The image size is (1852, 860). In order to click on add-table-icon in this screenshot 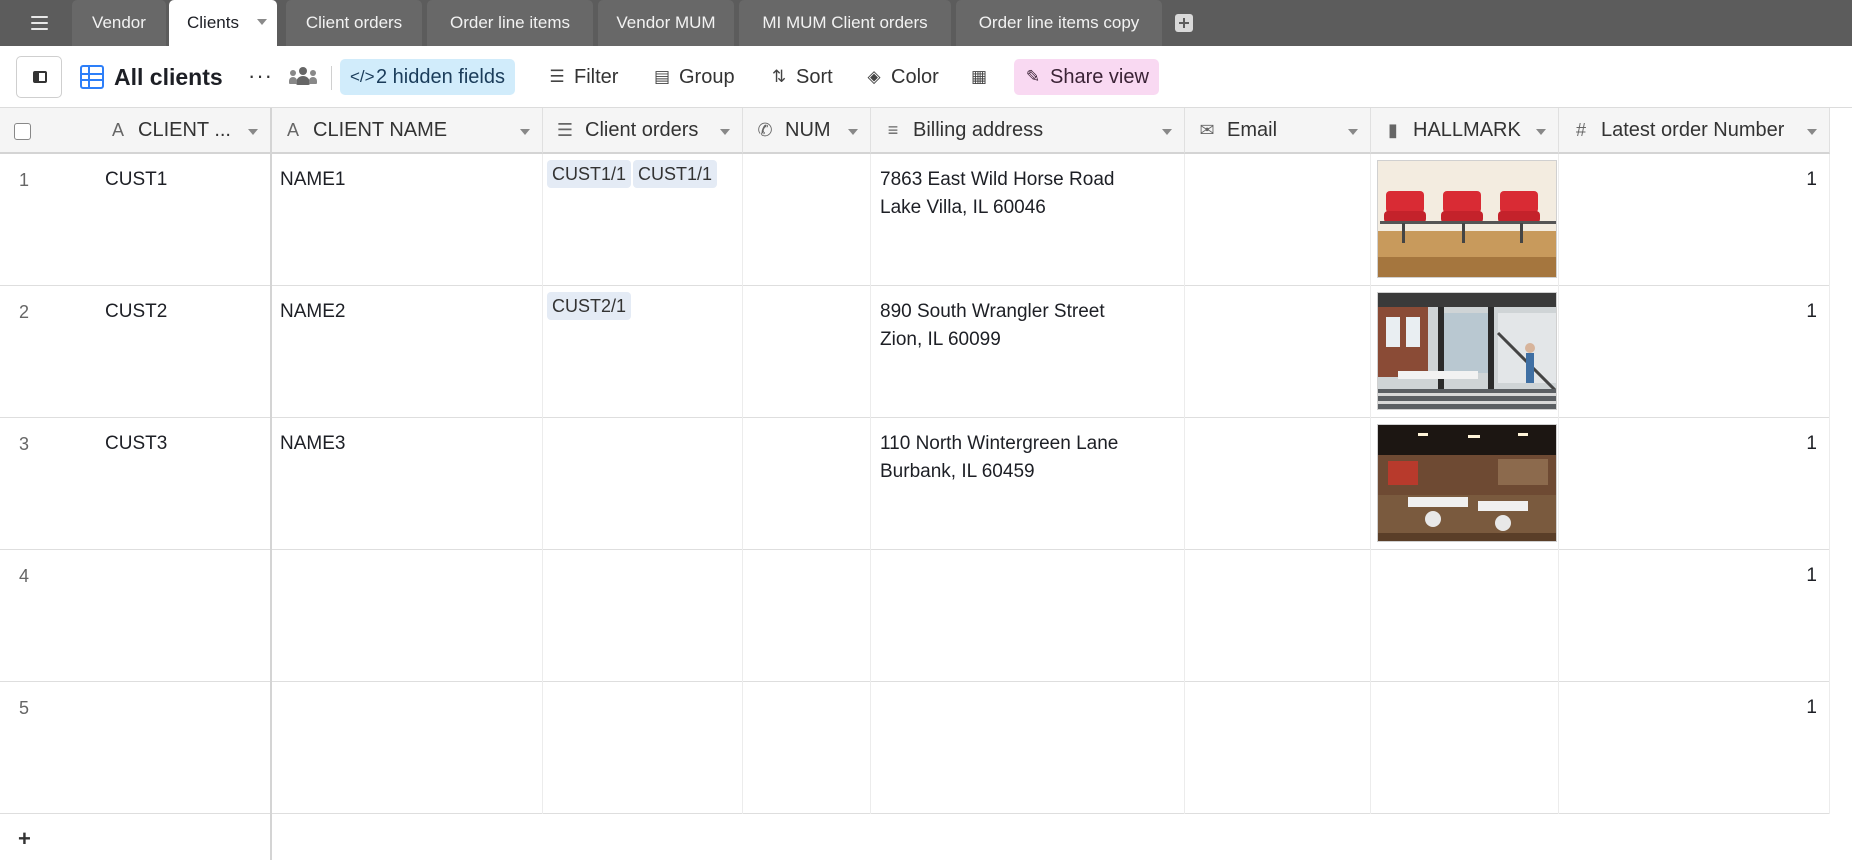, I will do `click(1184, 23)`.